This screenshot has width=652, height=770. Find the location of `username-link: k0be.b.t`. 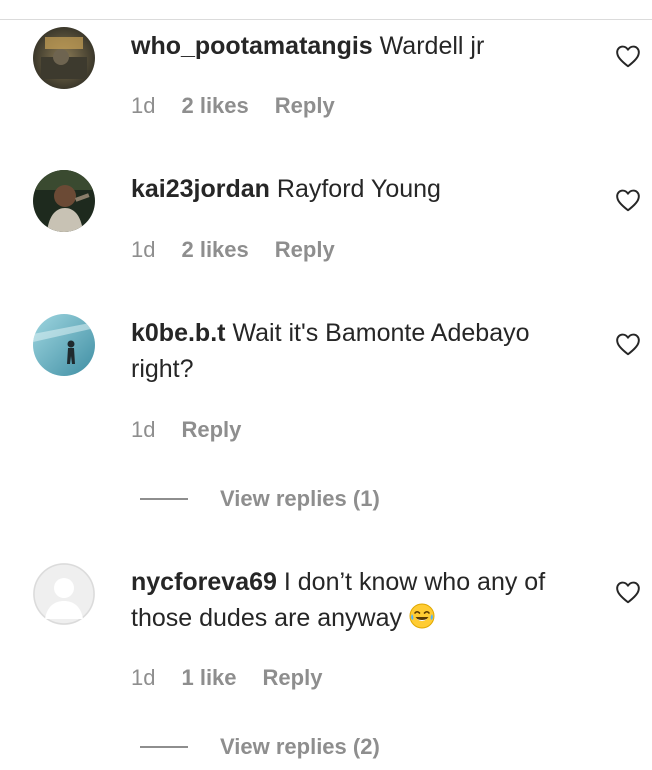

username-link: k0be.b.t is located at coordinates (178, 333).